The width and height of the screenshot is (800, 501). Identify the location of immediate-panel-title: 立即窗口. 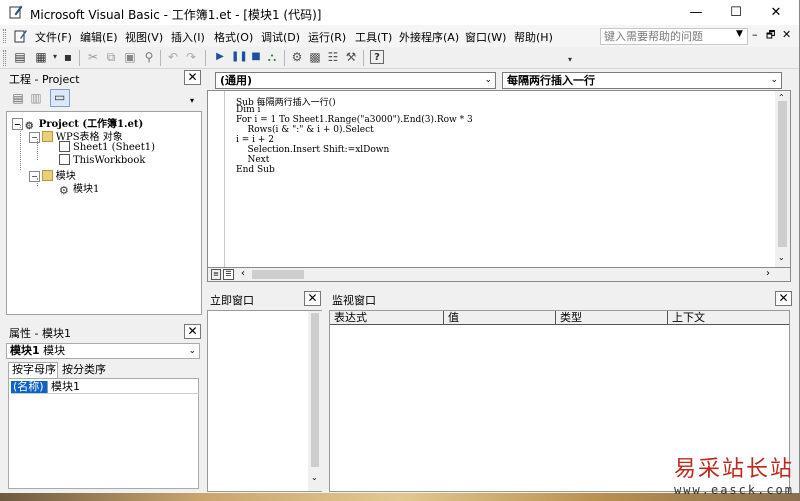
(232, 300).